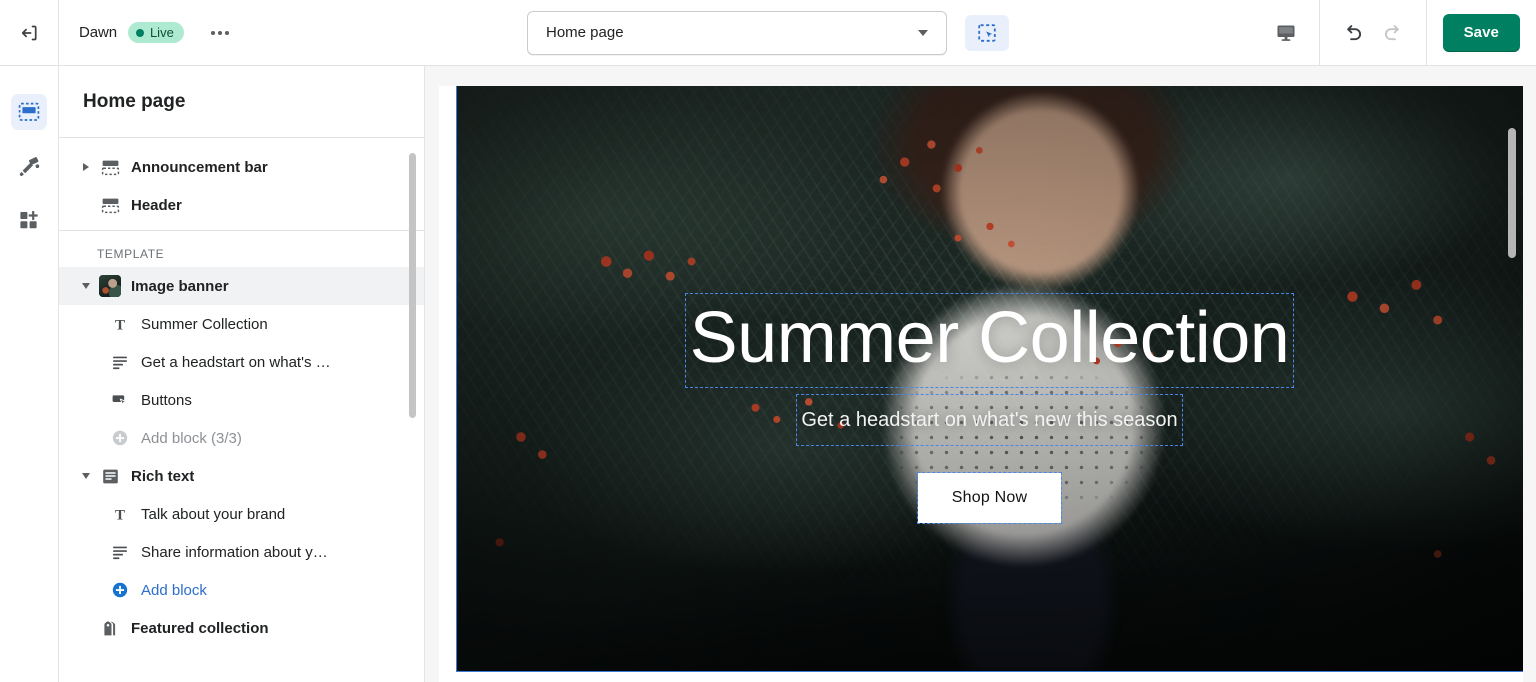 This screenshot has width=1536, height=682. Describe the element at coordinates (1373, 32) in the screenshot. I see `history-group` at that location.